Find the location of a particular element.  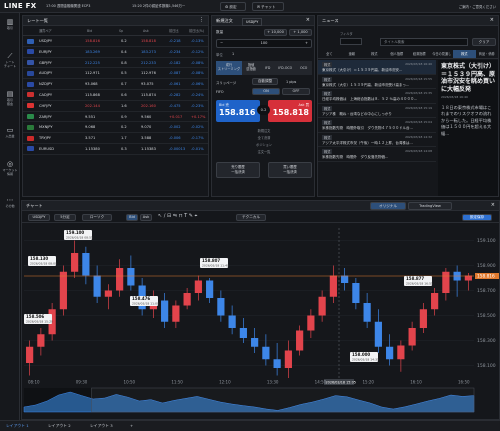

chart-pair-select: USDJPY is located at coordinates (39, 217).